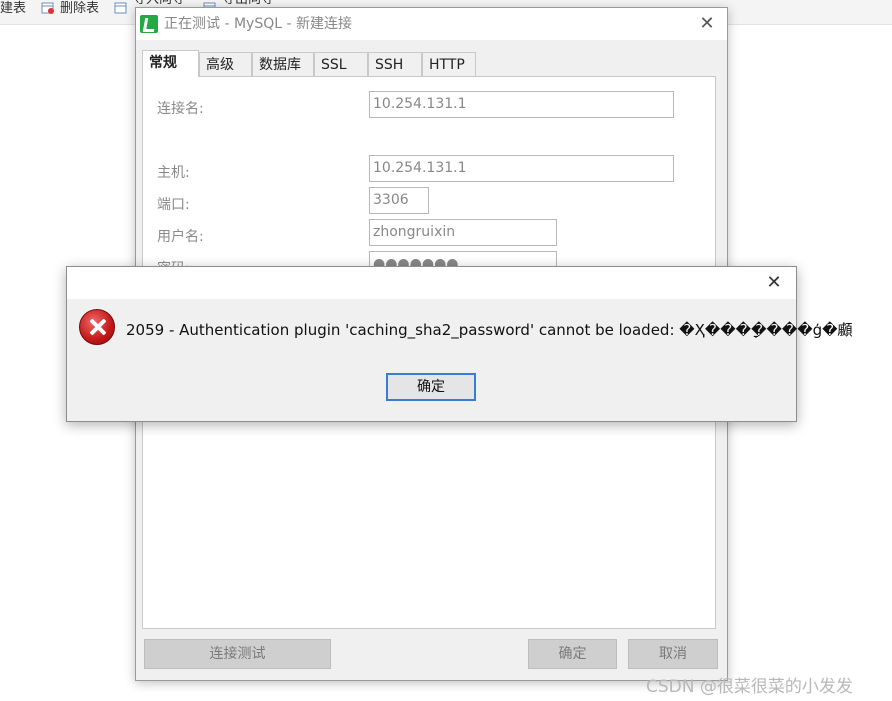  What do you see at coordinates (572, 654) in the screenshot?
I see `ok-button: 确定` at bounding box center [572, 654].